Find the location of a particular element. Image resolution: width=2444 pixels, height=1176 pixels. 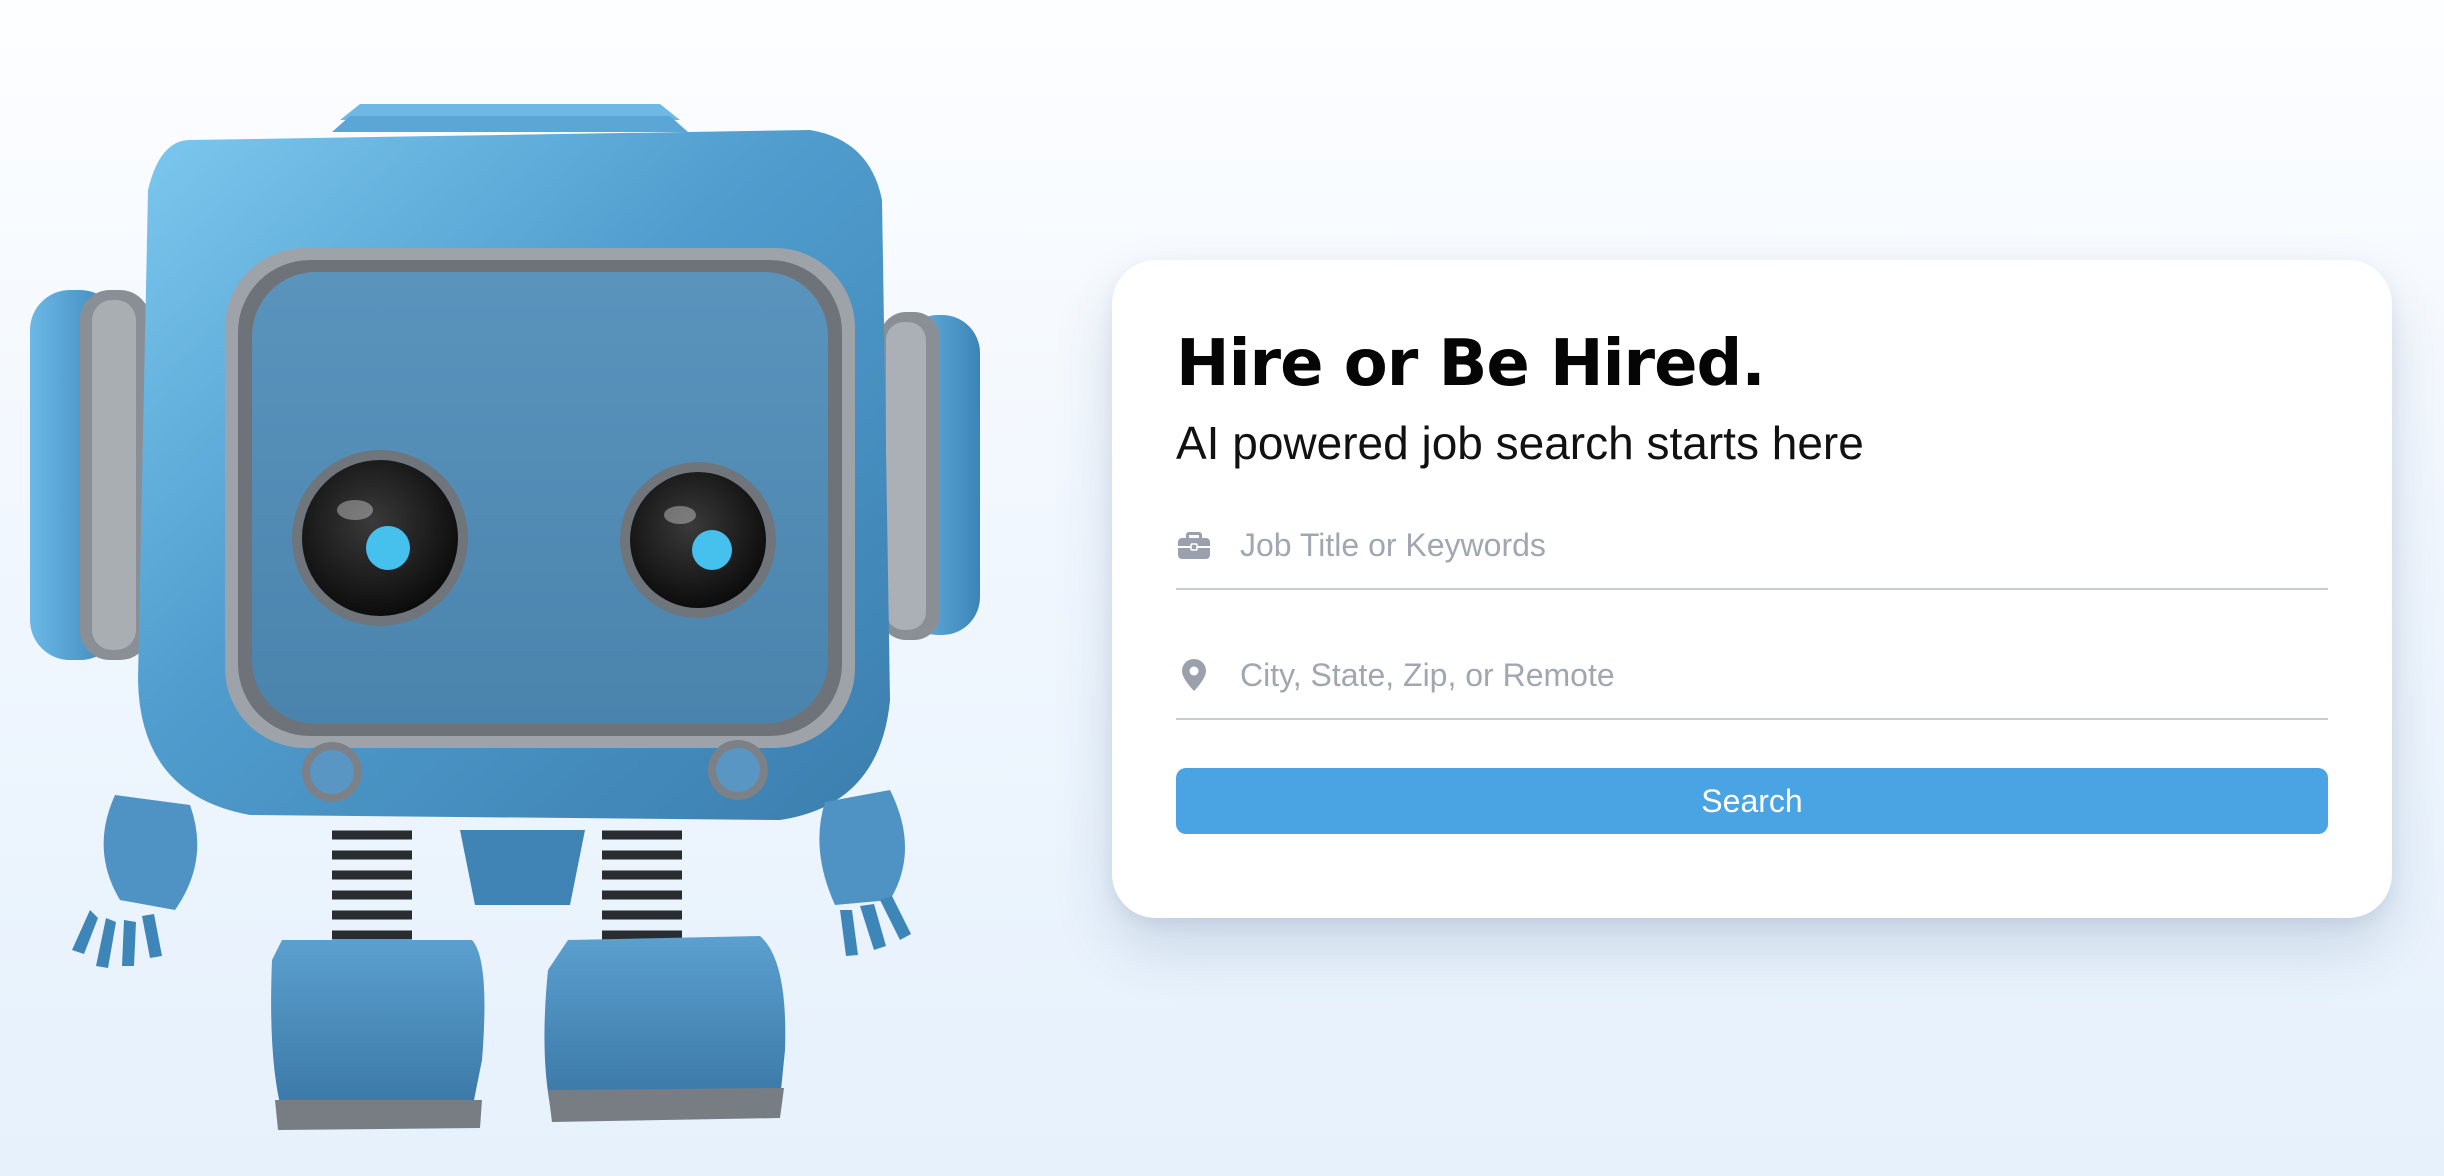

location-field is located at coordinates (1752, 685).